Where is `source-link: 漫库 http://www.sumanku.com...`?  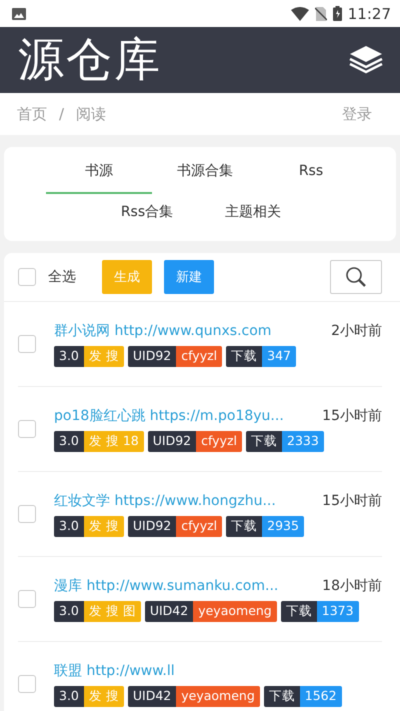 source-link: 漫库 http://www.sumanku.com... is located at coordinates (166, 585).